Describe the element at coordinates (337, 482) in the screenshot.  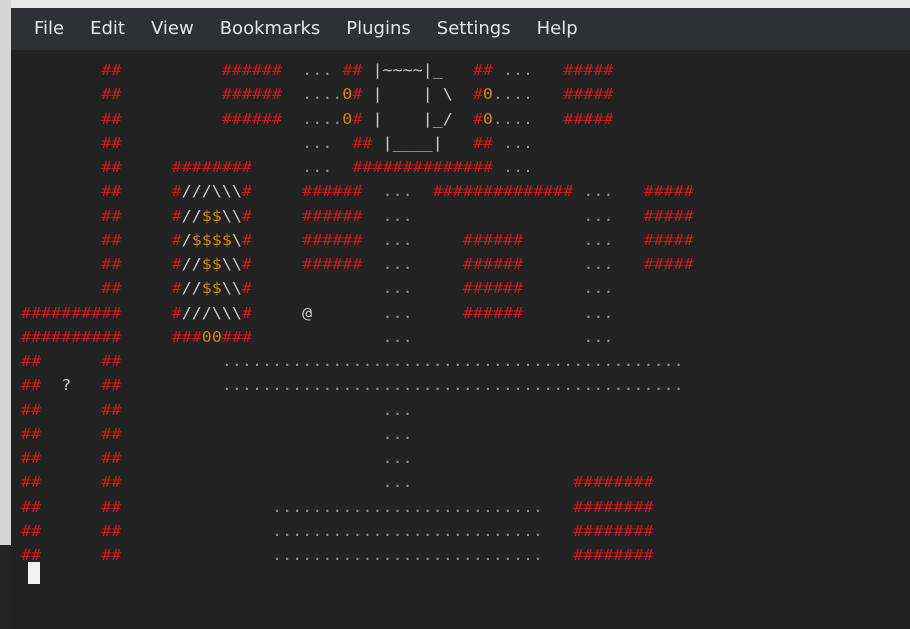
I see `map-row: ## ## ... ########` at that location.